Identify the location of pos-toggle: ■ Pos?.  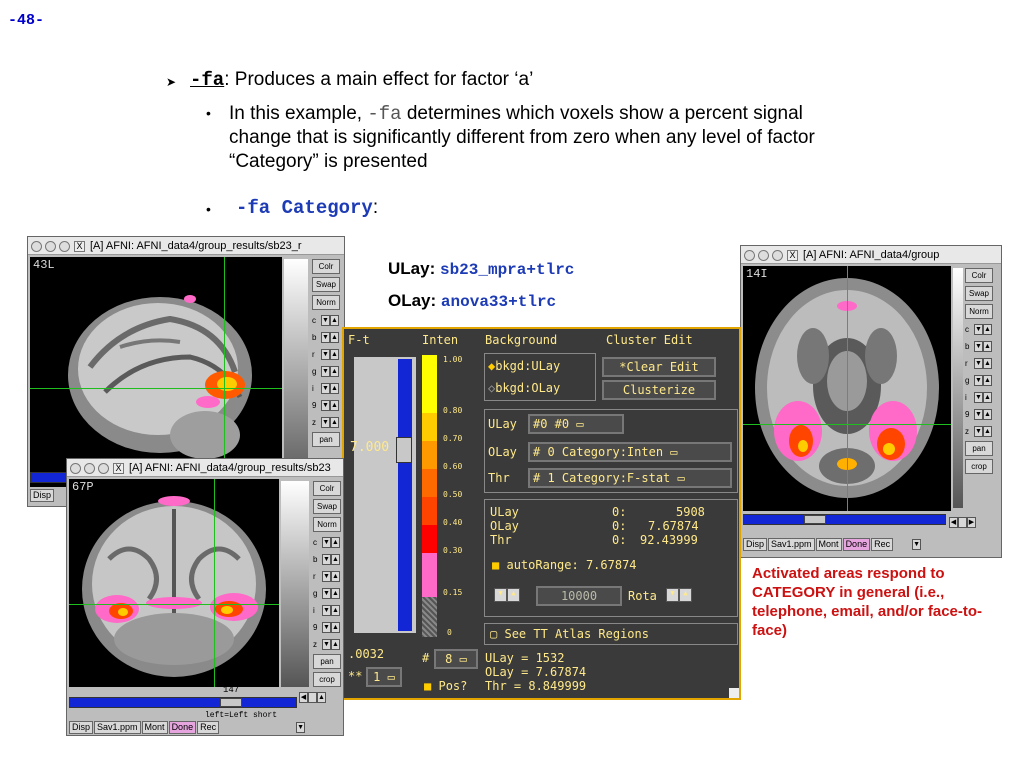
(445, 686).